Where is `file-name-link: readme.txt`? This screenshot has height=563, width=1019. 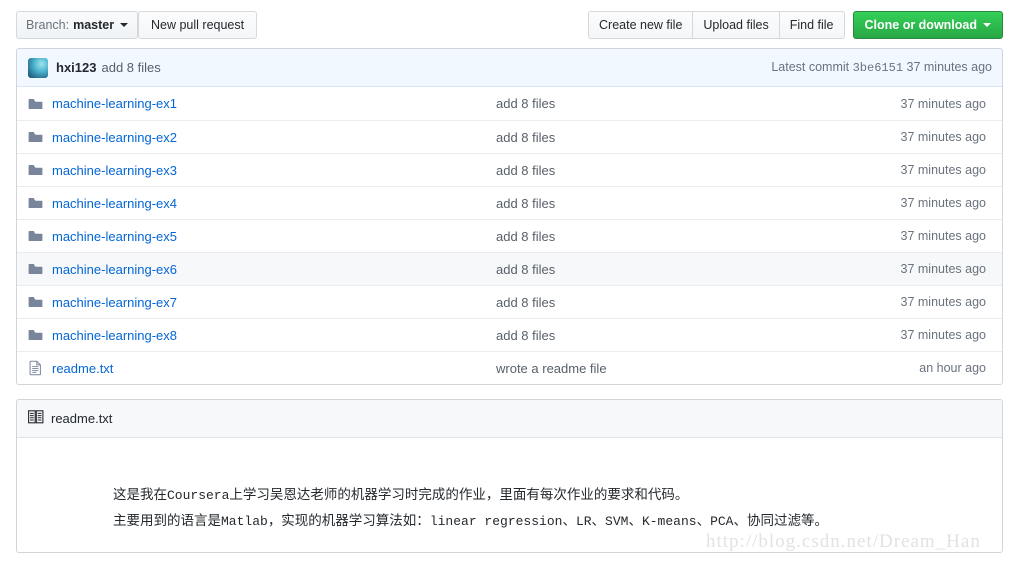
file-name-link: readme.txt is located at coordinates (82, 368).